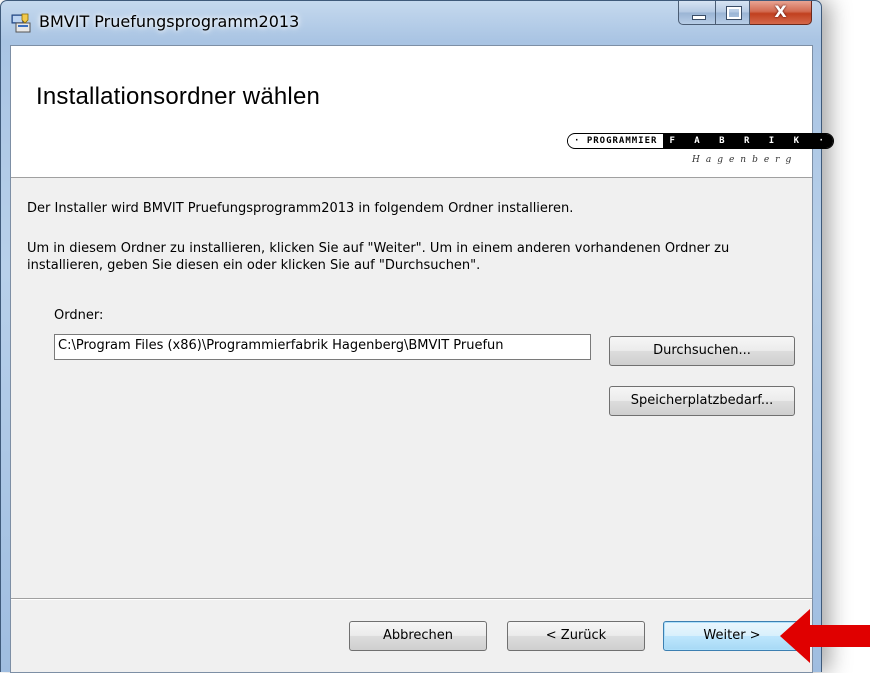  I want to click on installer-app-icon, so click(21, 23).